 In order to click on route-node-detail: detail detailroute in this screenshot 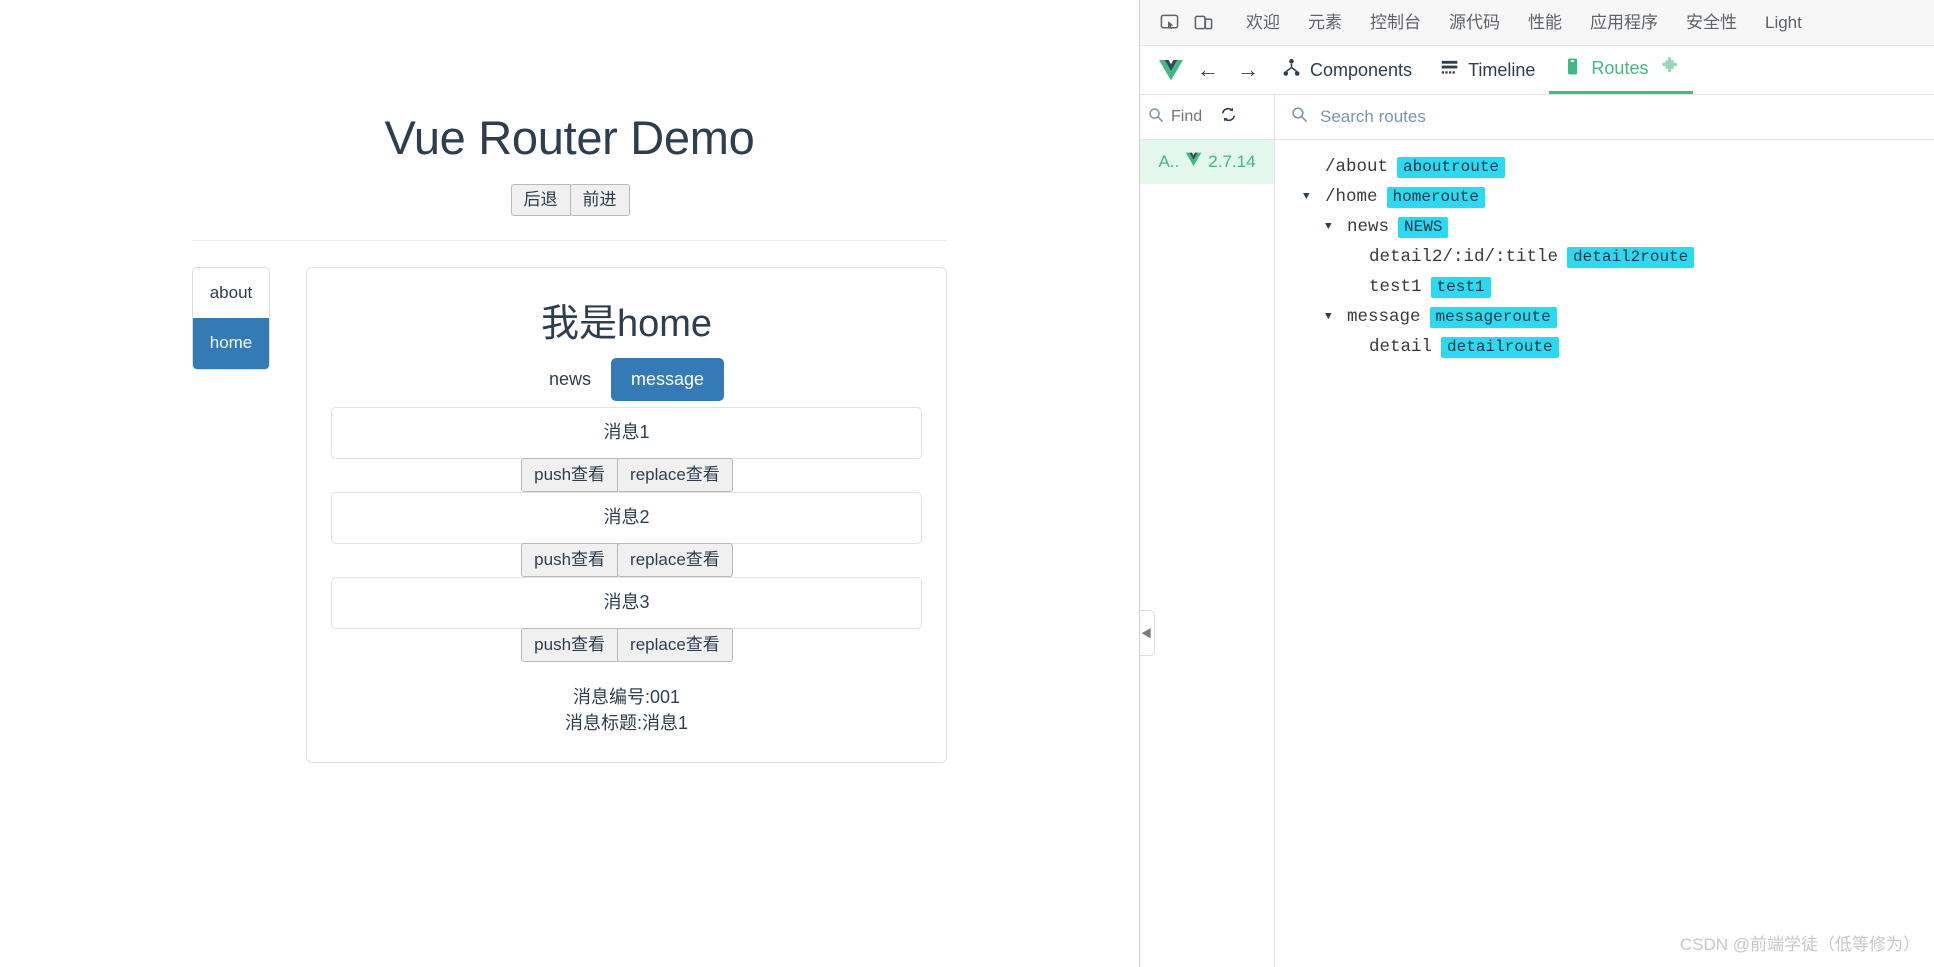, I will do `click(1604, 347)`.